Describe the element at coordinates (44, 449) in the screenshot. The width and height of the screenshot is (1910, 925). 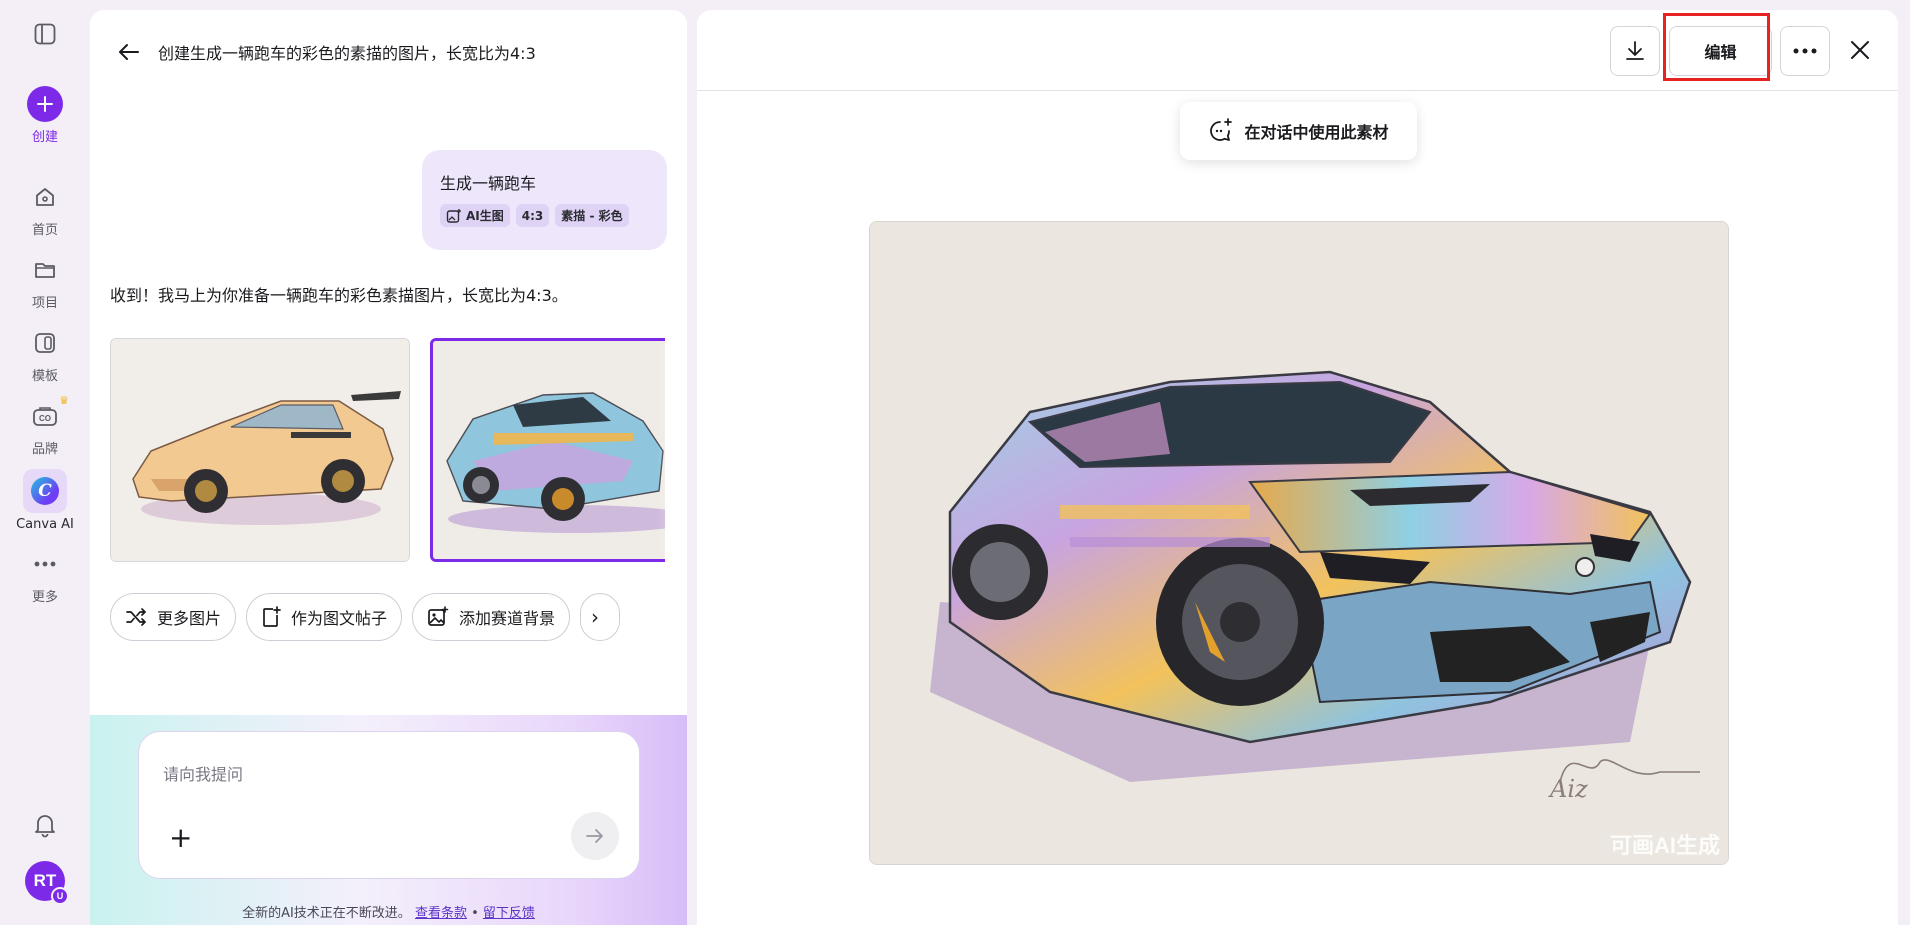
I see `sidebar-item-label: 品牌` at that location.